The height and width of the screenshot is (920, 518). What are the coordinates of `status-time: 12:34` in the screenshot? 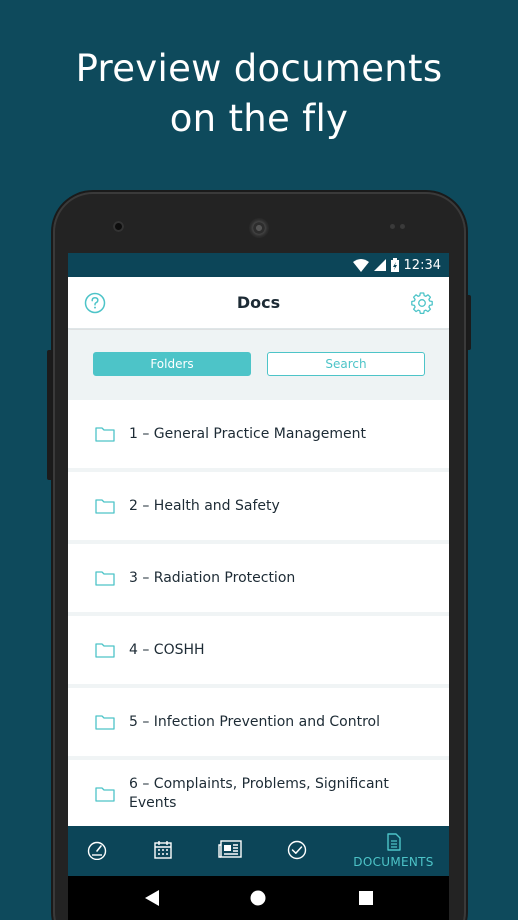 It's located at (422, 265).